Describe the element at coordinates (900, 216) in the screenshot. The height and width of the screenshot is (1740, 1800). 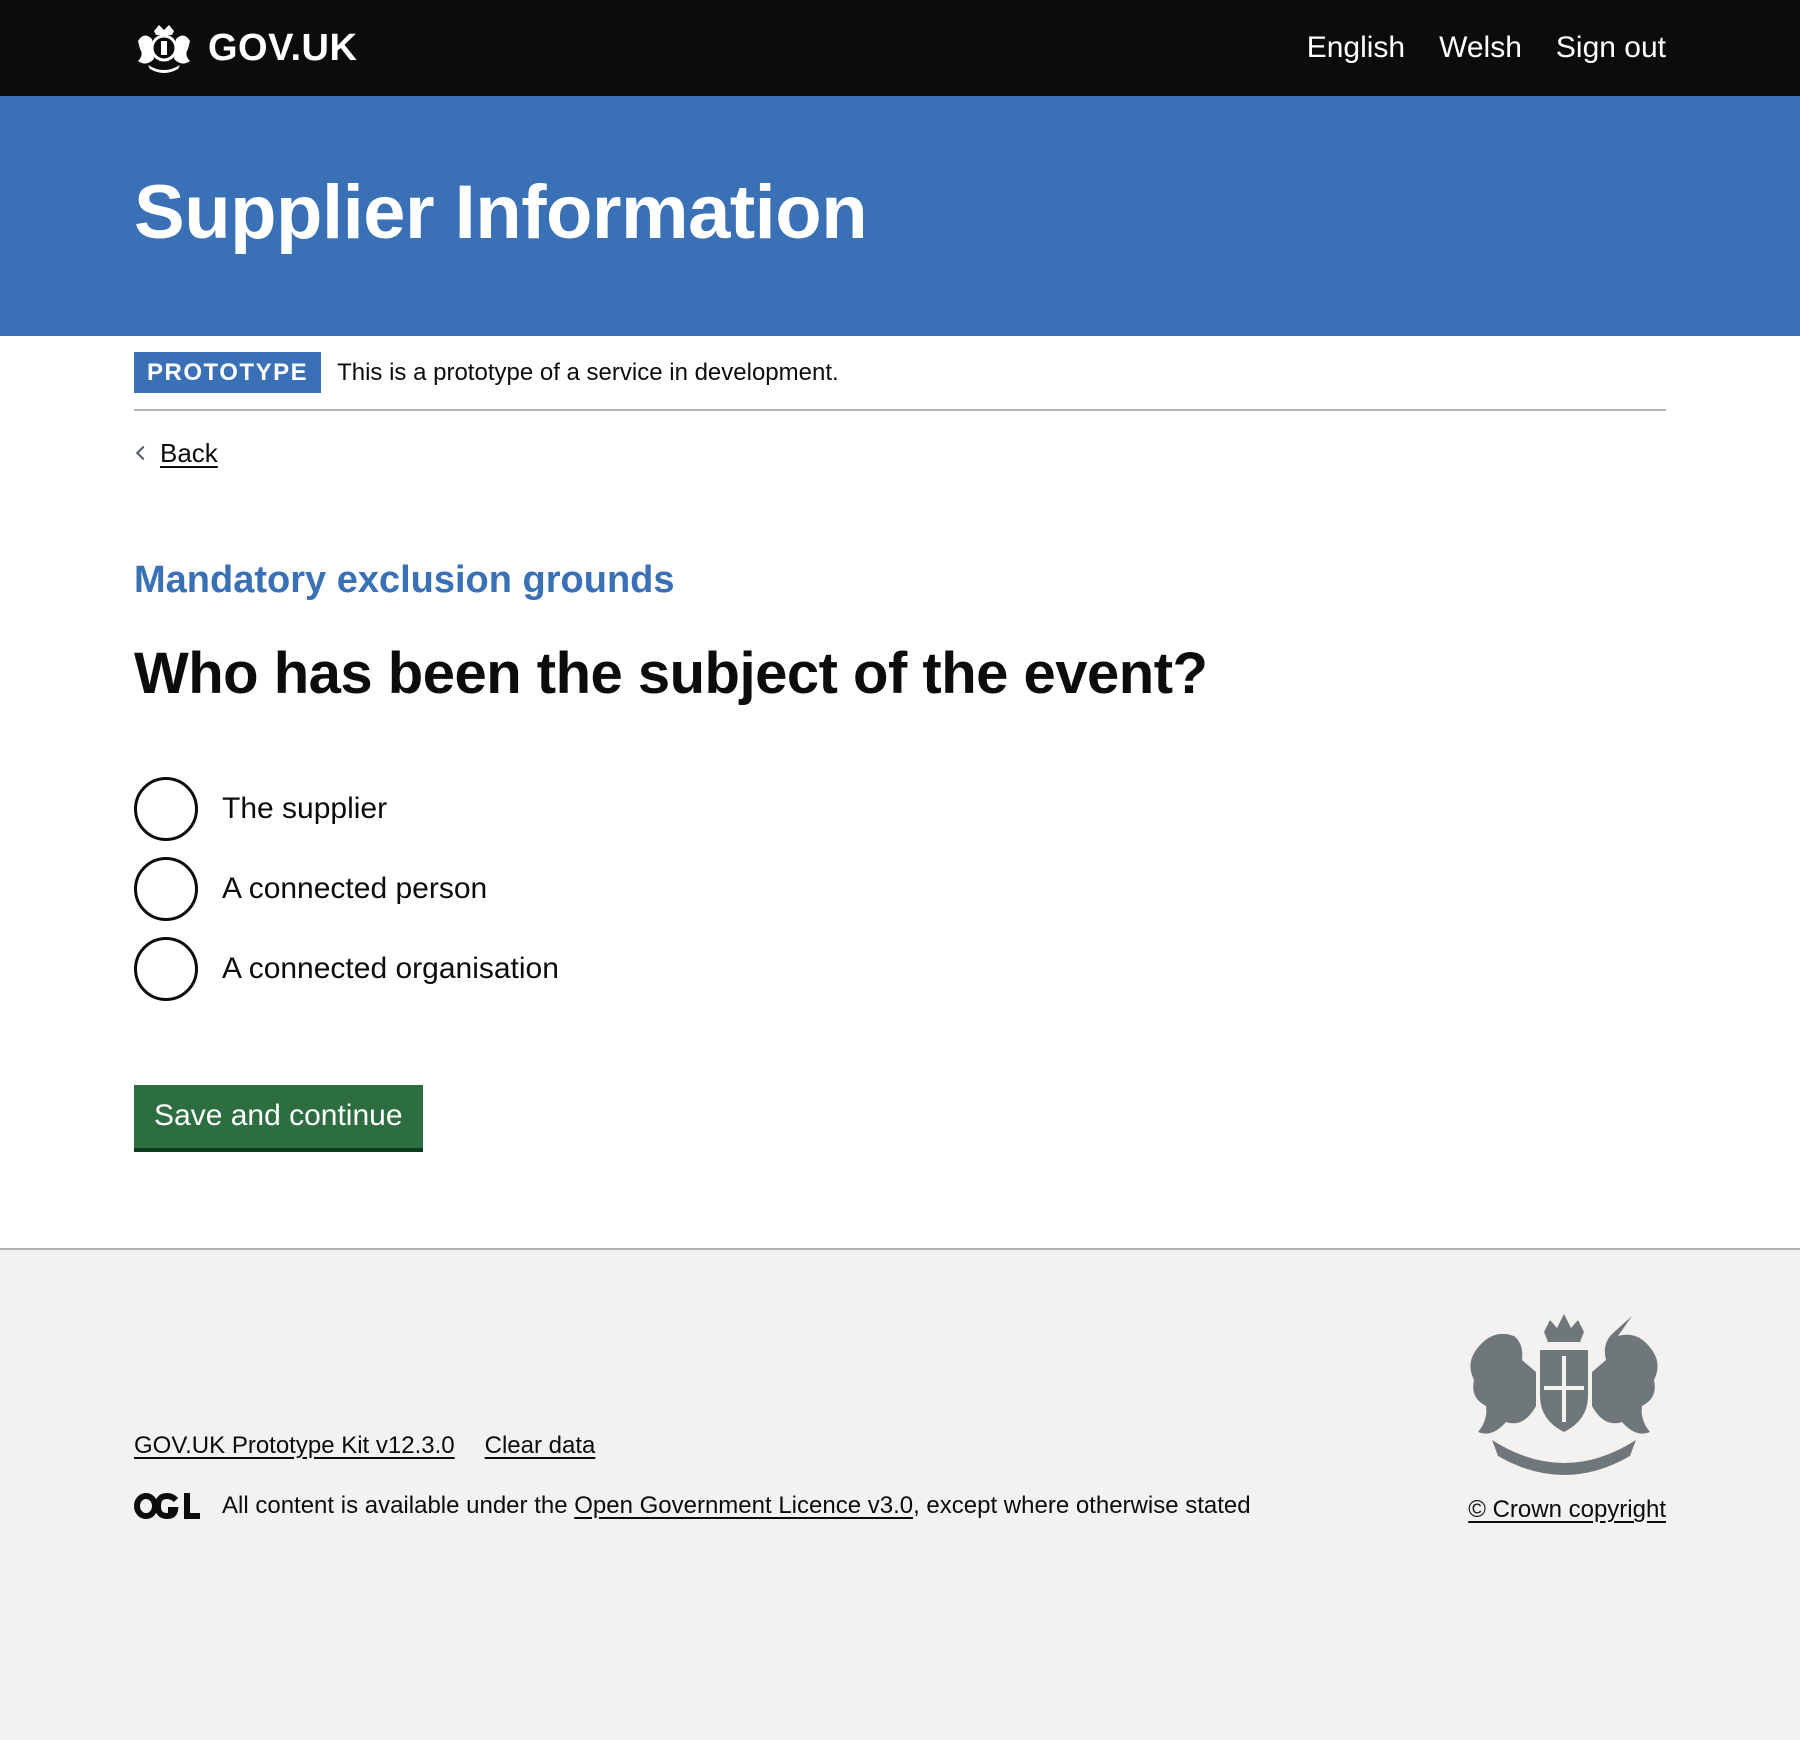
I see `service-banner: Supplier Information` at that location.